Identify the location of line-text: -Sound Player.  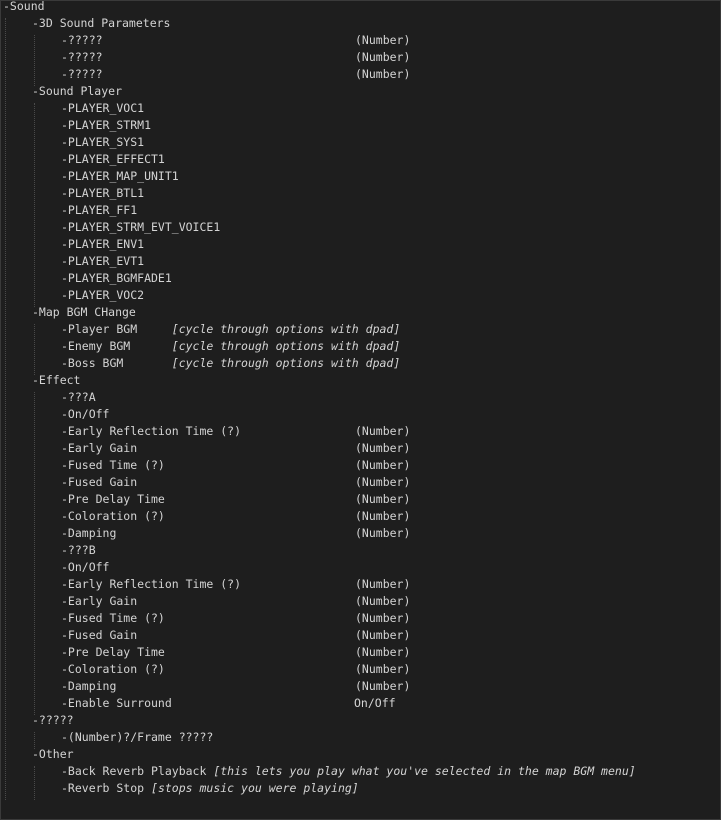
(77, 91).